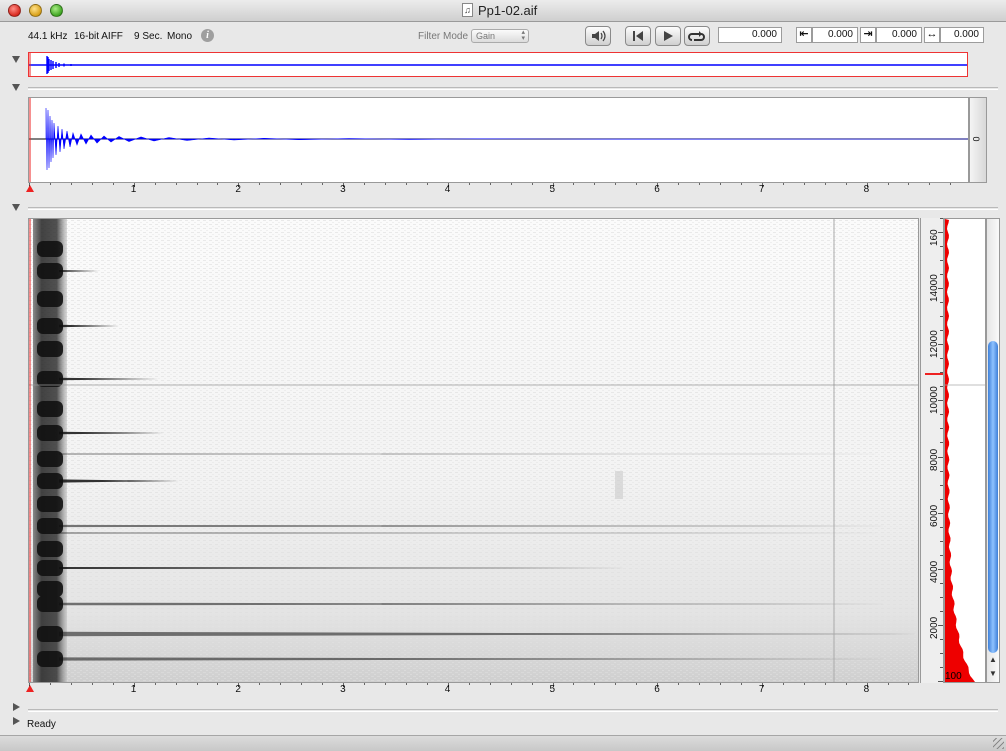 Image resolution: width=1006 pixels, height=751 pixels. What do you see at coordinates (934, 627) in the screenshot?
I see `frequency-tick-label: 2000` at bounding box center [934, 627].